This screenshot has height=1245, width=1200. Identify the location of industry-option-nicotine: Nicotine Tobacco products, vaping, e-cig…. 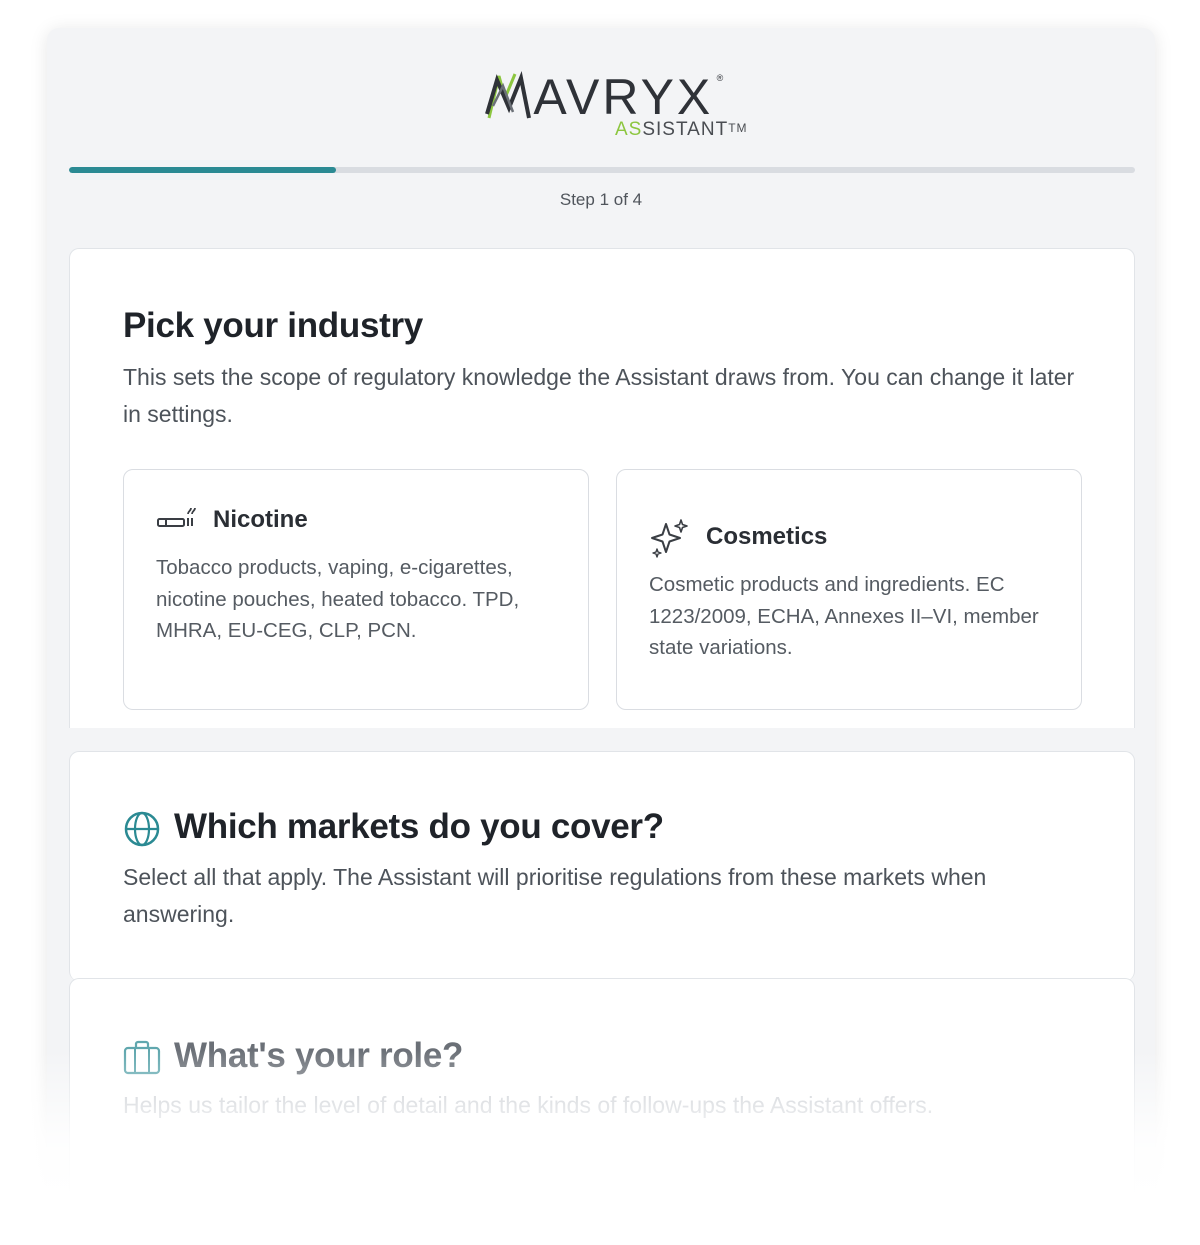
(356, 589).